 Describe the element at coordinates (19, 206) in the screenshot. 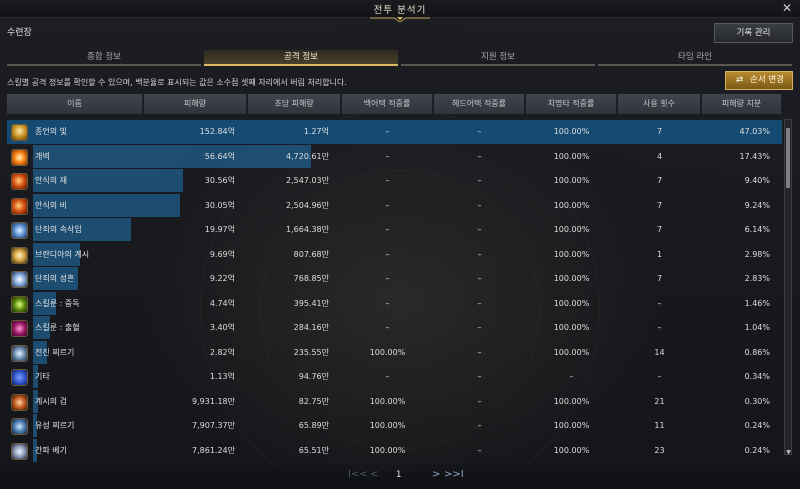

I see `skill-icon-fire` at that location.